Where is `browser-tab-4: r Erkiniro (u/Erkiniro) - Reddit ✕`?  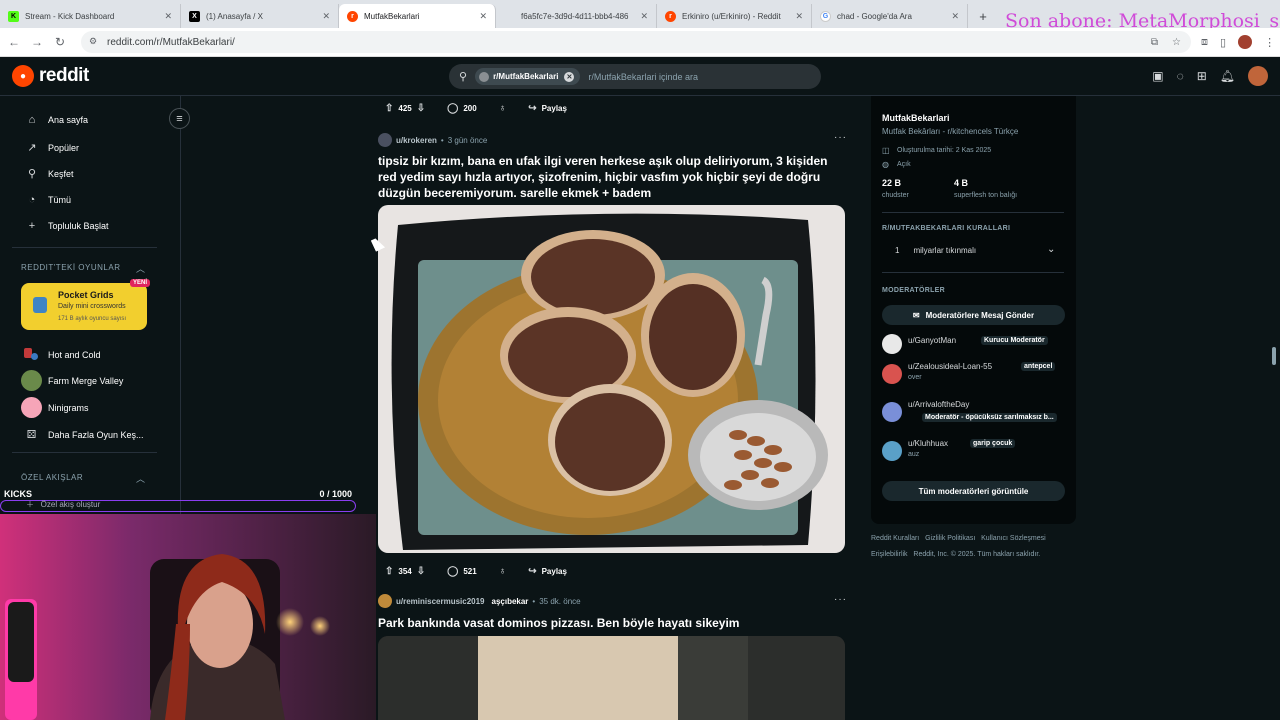 browser-tab-4: r Erkiniro (u/Erkiniro) - Reddit ✕ is located at coordinates (734, 16).